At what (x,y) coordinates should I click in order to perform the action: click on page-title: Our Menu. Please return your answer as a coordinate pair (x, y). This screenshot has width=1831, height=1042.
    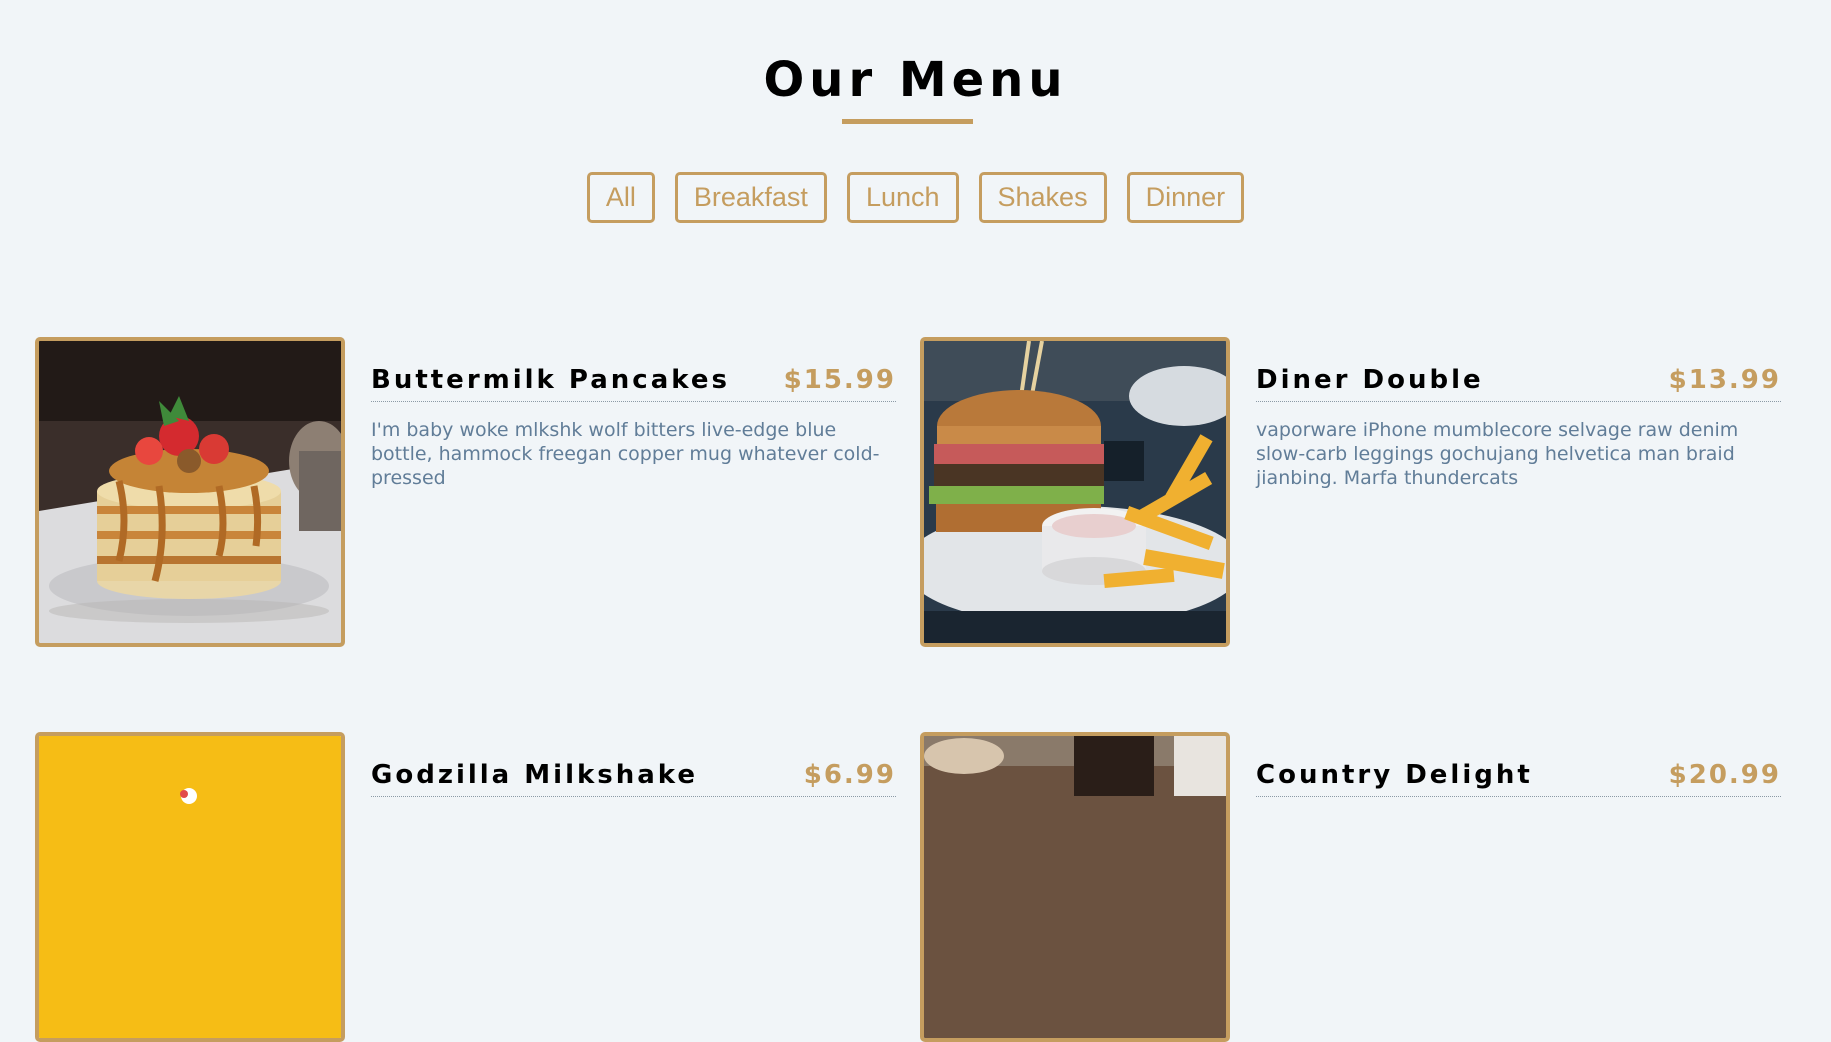
    Looking at the image, I should click on (915, 80).